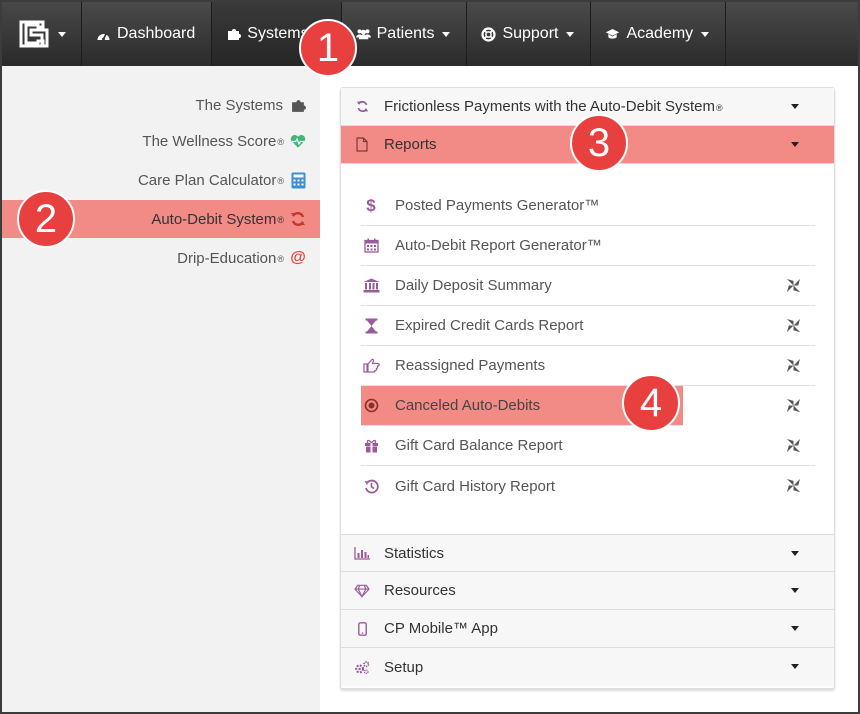 This screenshot has height=714, width=860. I want to click on sidebar-item-wellness-score: The Wellness Score®, so click(224, 141).